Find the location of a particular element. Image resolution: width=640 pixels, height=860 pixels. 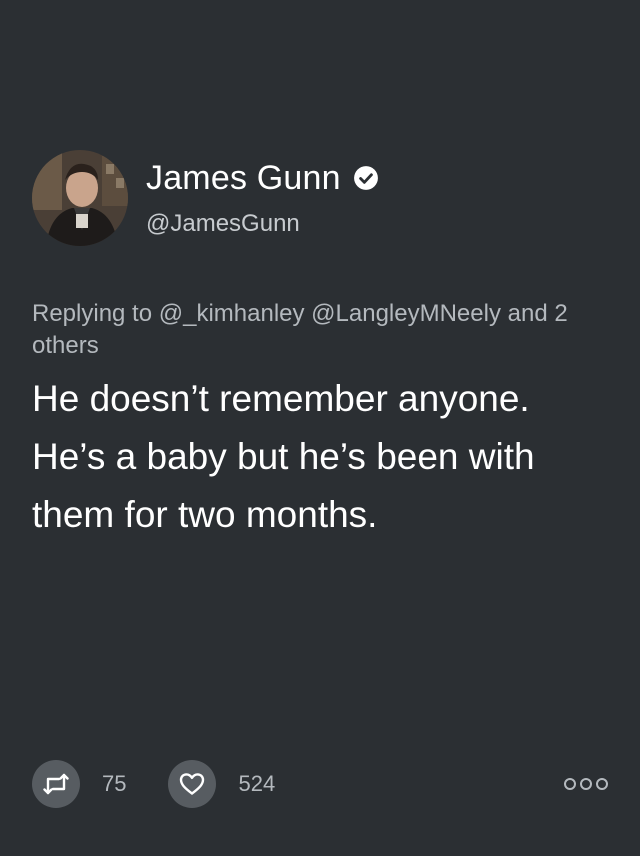

avatar is located at coordinates (80, 198).